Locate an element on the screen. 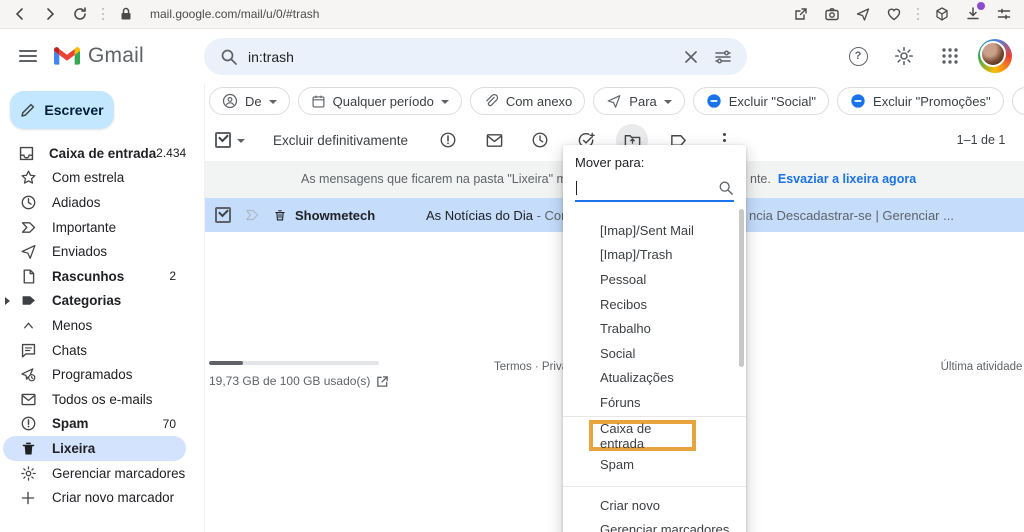  menu-item-social: Social is located at coordinates (654, 353).